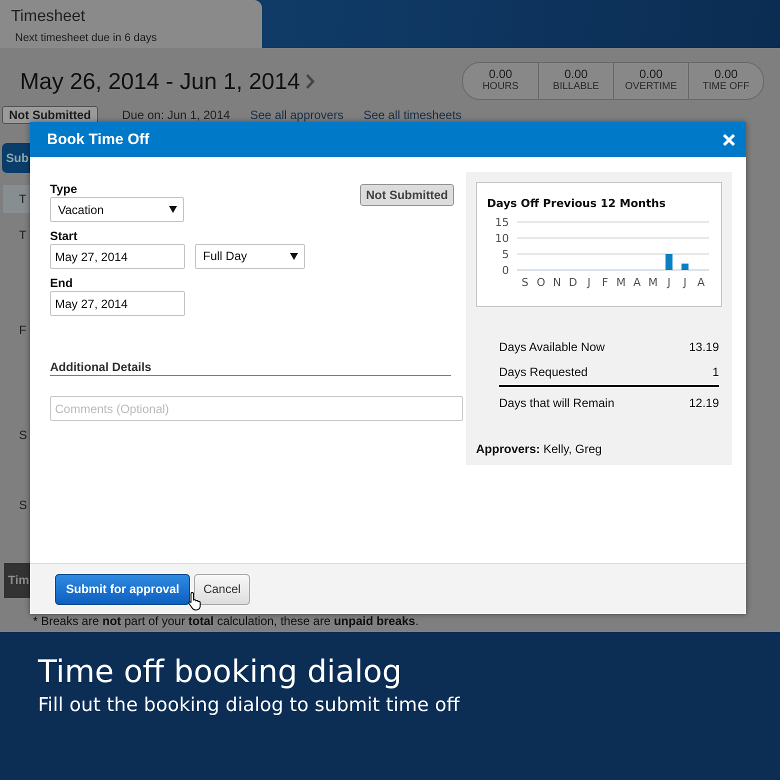 The width and height of the screenshot is (780, 780). What do you see at coordinates (117, 303) in the screenshot?
I see `end-date-field: May 27, 2014` at bounding box center [117, 303].